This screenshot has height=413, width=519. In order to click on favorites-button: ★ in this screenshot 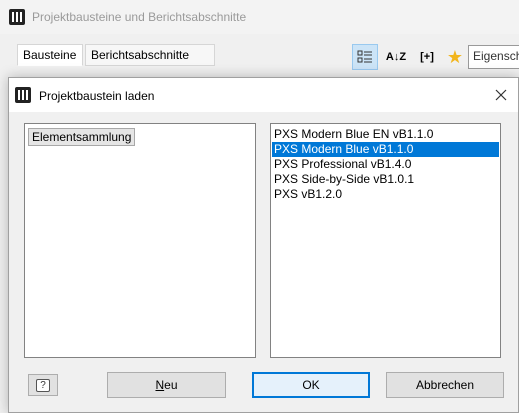, I will do `click(455, 57)`.